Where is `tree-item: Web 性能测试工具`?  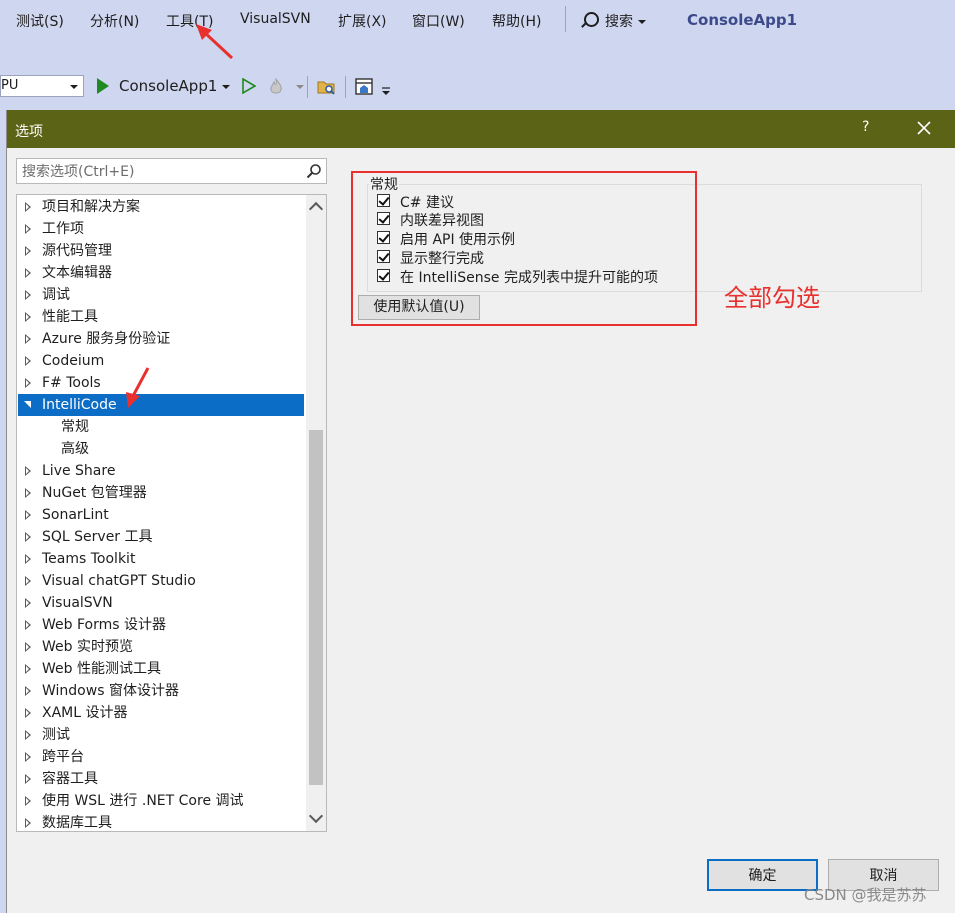 tree-item: Web 性能测试工具 is located at coordinates (161, 669).